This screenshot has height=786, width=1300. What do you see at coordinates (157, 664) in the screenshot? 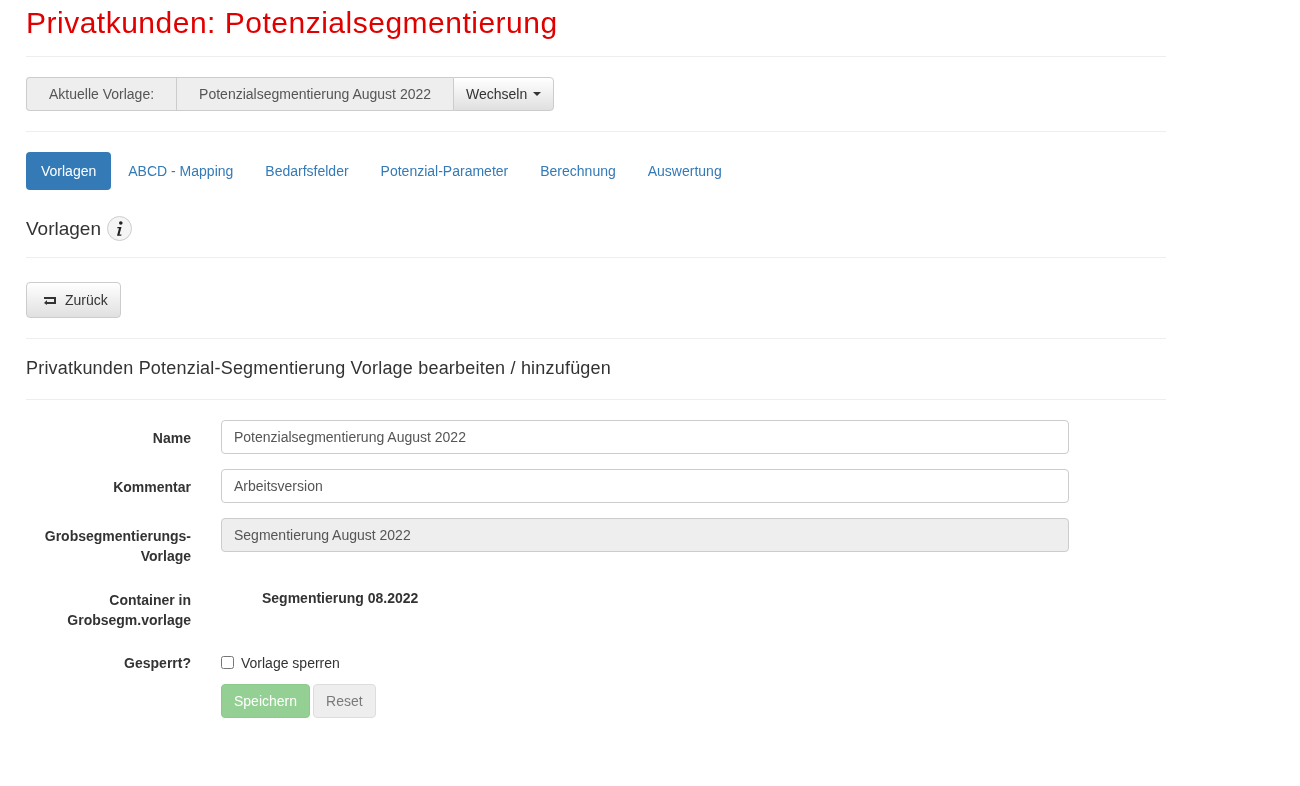
I see `field-label: Gesperrt?` at bounding box center [157, 664].